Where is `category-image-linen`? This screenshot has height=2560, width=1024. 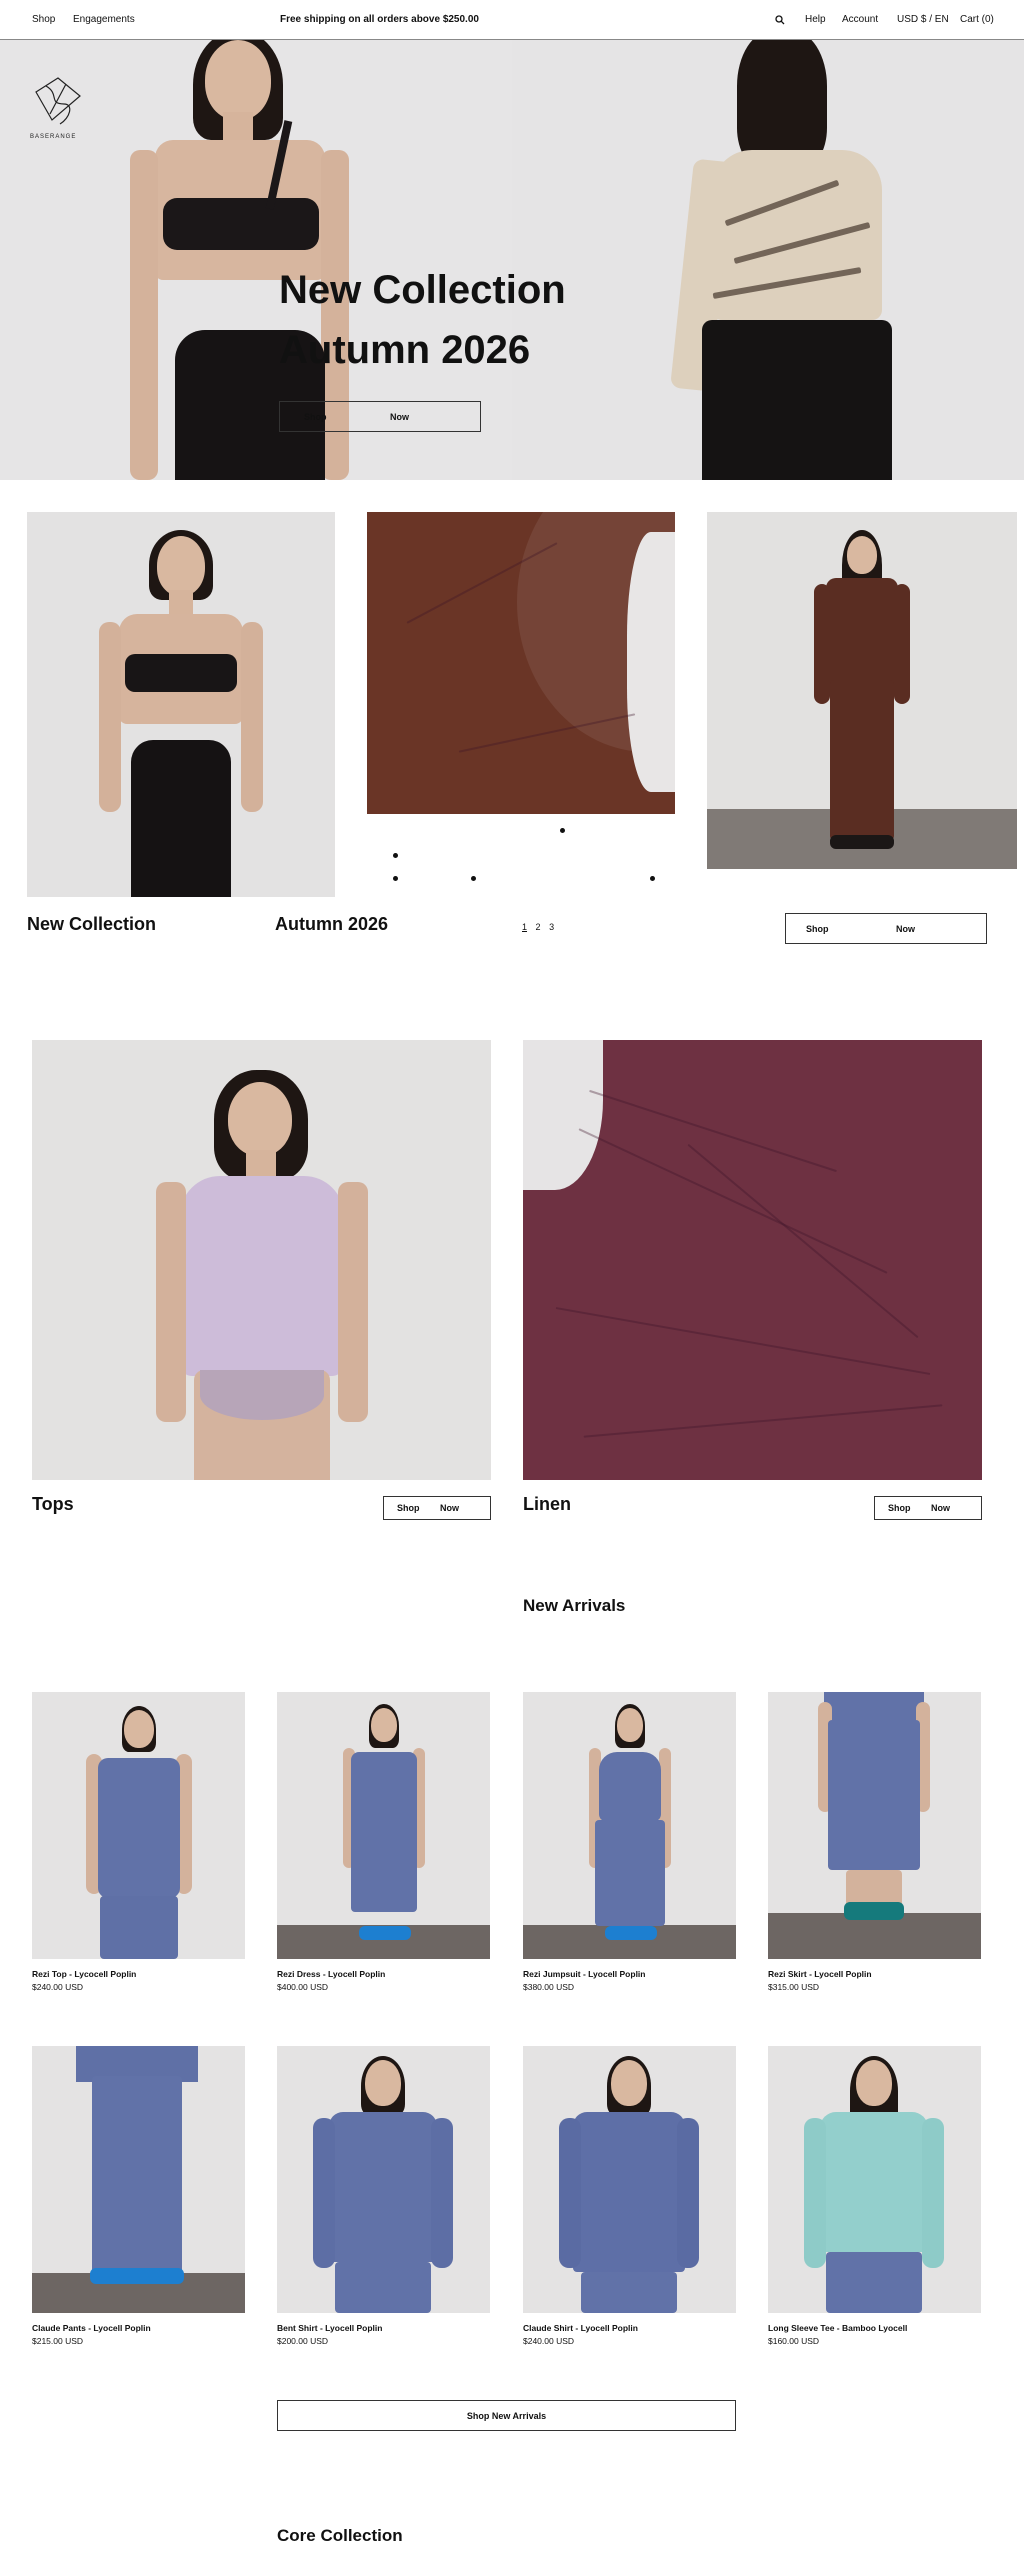 category-image-linen is located at coordinates (752, 1260).